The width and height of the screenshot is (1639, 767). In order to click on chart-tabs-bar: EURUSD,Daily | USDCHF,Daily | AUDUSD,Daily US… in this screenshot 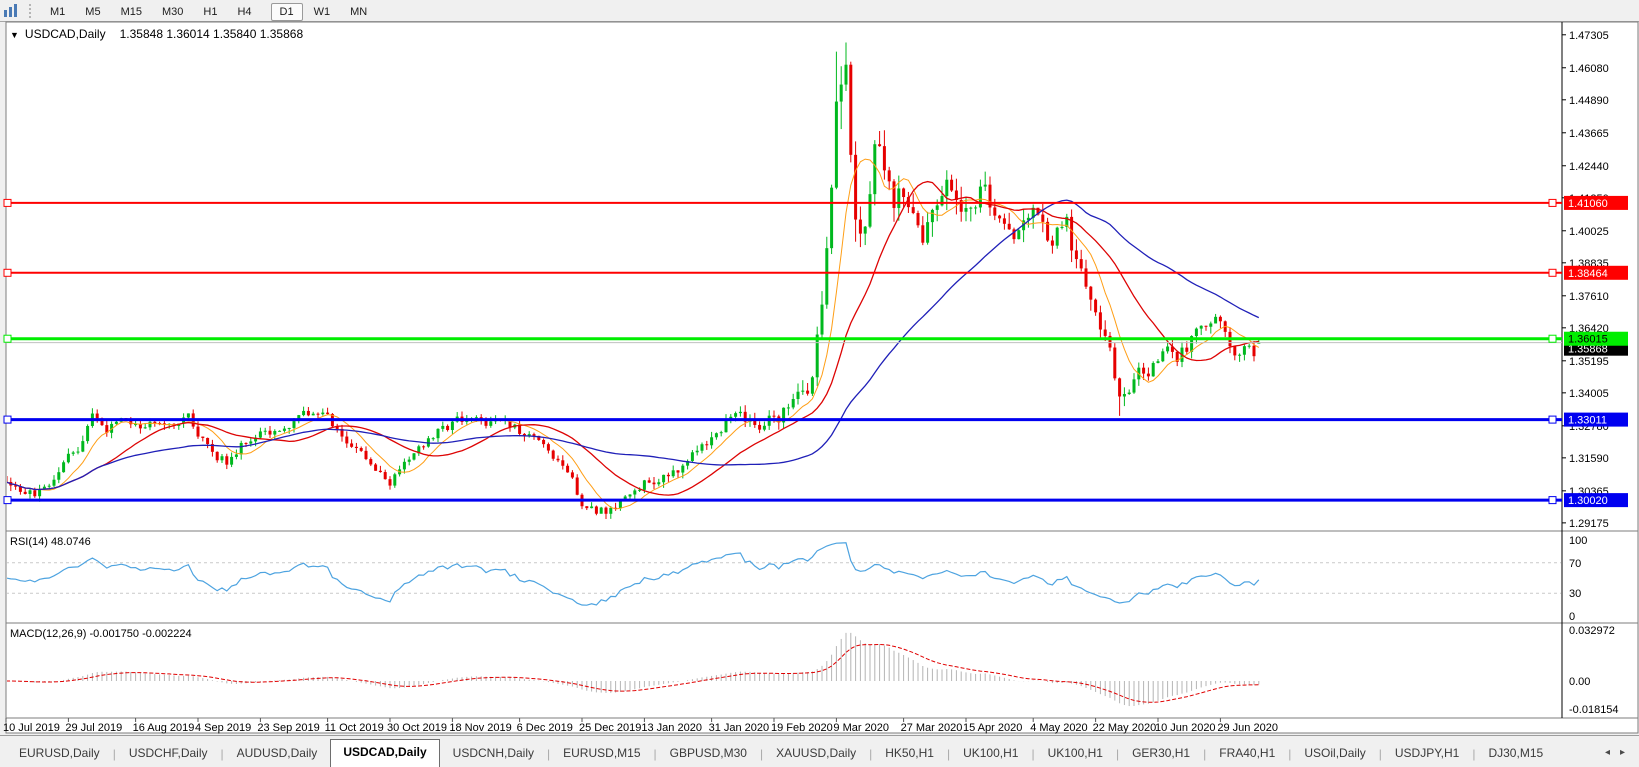, I will do `click(819, 751)`.